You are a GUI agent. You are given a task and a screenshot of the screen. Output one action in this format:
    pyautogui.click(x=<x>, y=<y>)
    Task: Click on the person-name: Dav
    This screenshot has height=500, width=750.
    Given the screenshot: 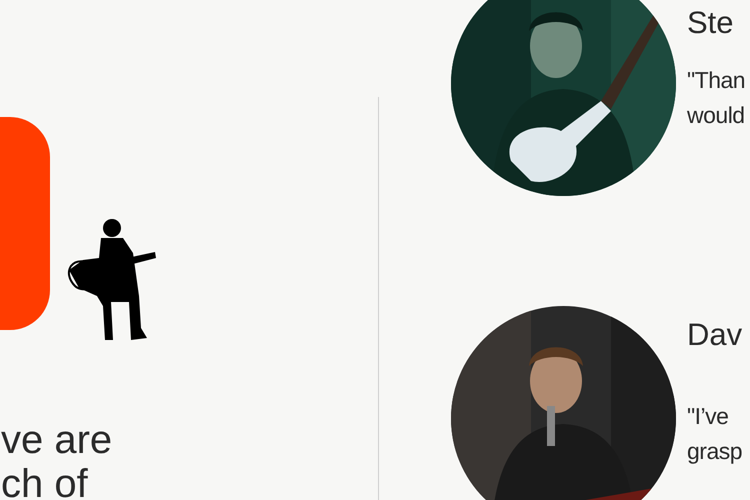 What is the action you would take?
    pyautogui.click(x=714, y=335)
    